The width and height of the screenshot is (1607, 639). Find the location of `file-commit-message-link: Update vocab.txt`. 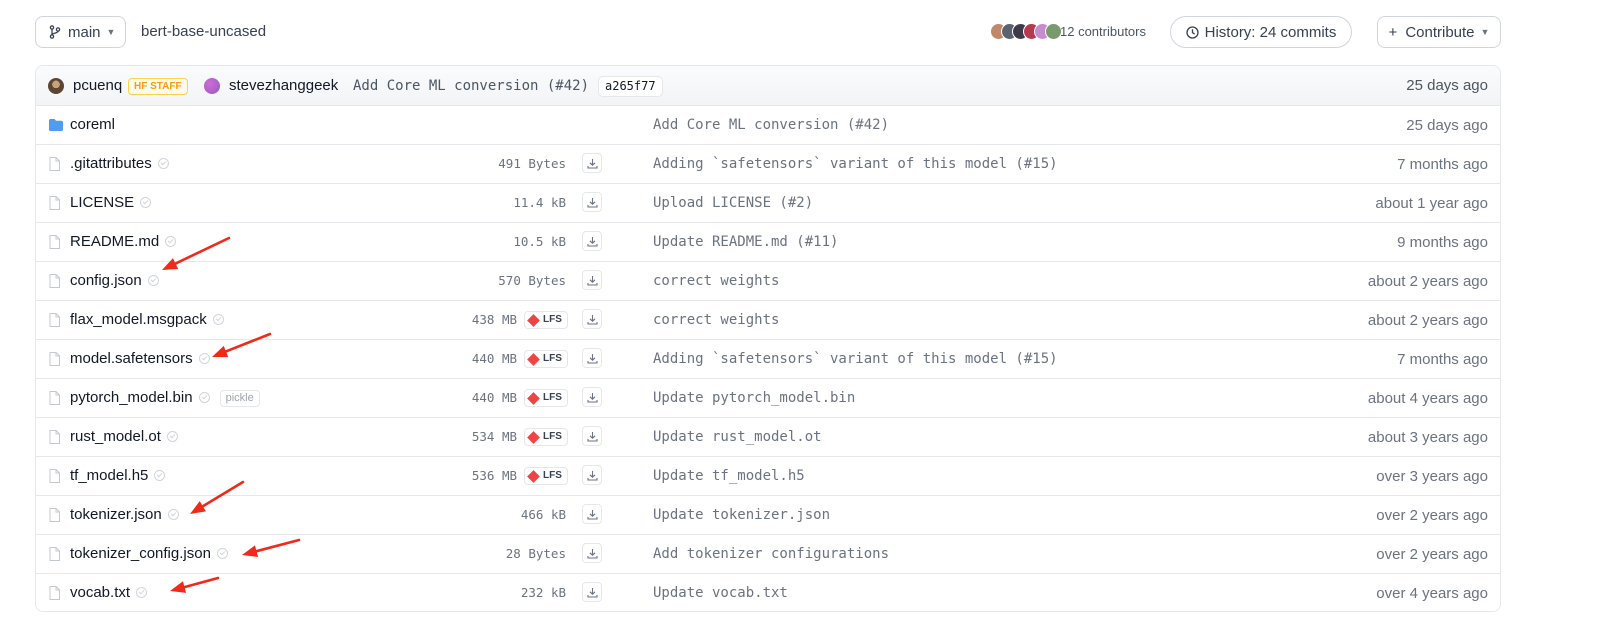

file-commit-message-link: Update vocab.txt is located at coordinates (720, 593).